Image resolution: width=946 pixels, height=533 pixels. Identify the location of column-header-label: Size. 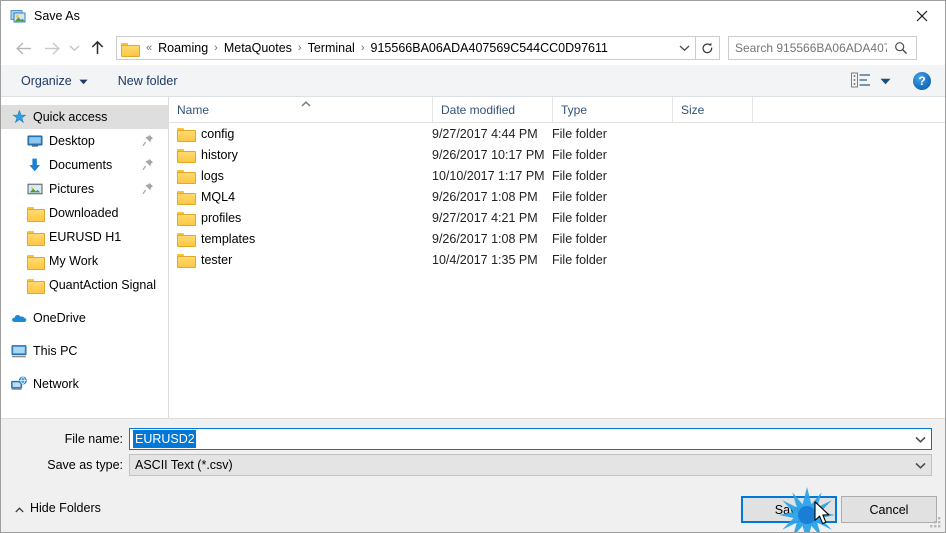
(693, 110).